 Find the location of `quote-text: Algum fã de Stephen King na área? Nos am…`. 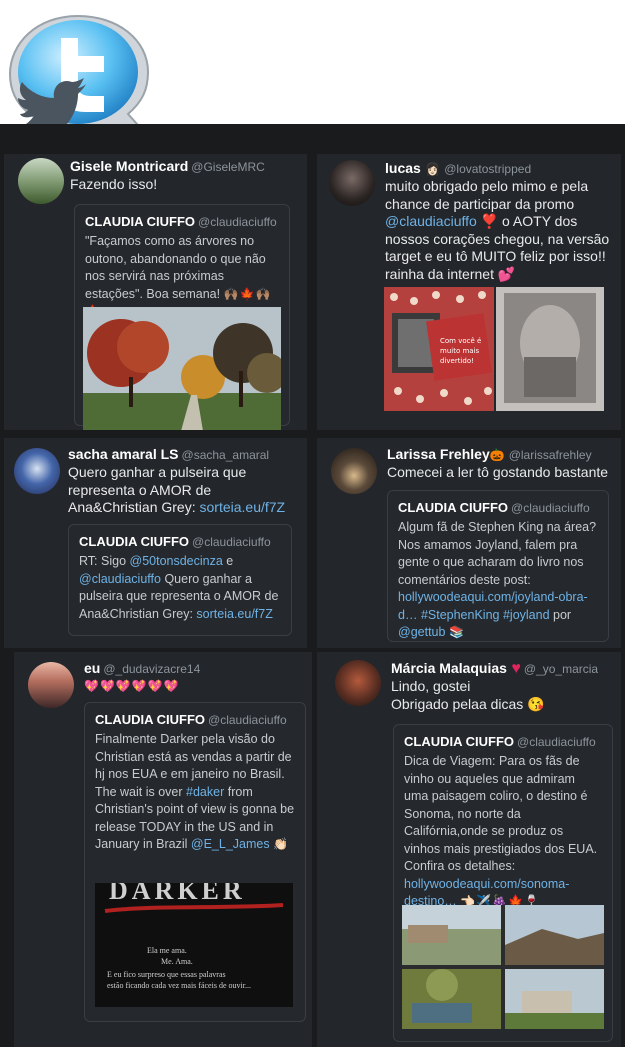

quote-text: Algum fã de Stephen King na área? Nos am… is located at coordinates (497, 579).